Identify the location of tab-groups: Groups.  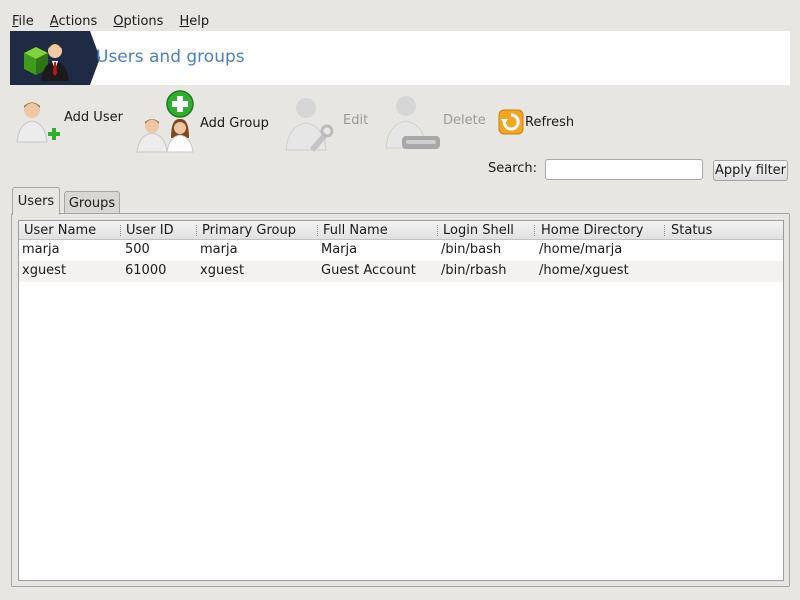
(92, 202).